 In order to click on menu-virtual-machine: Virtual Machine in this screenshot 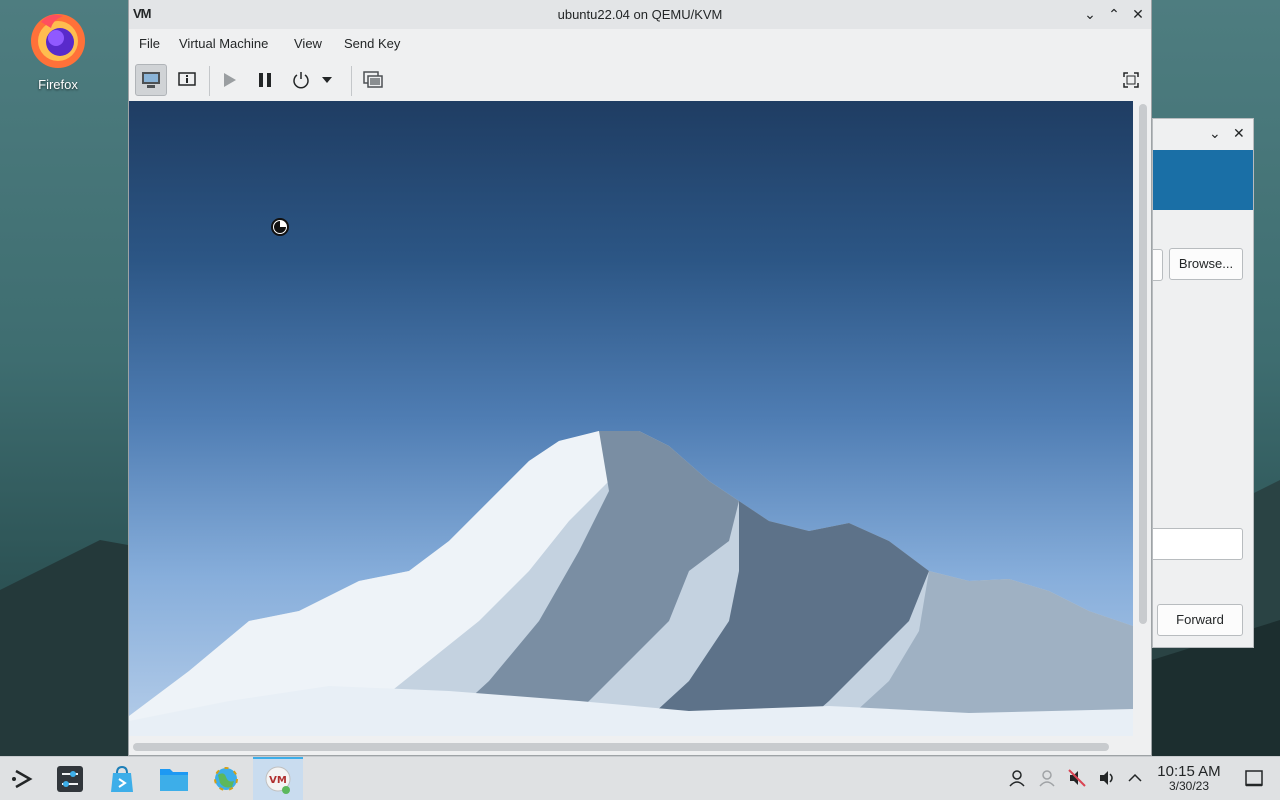, I will do `click(223, 43)`.